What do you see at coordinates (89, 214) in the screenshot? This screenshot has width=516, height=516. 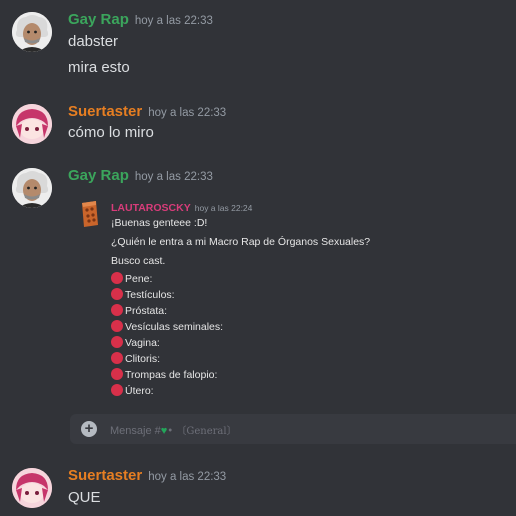 I see `brick-avatar` at bounding box center [89, 214].